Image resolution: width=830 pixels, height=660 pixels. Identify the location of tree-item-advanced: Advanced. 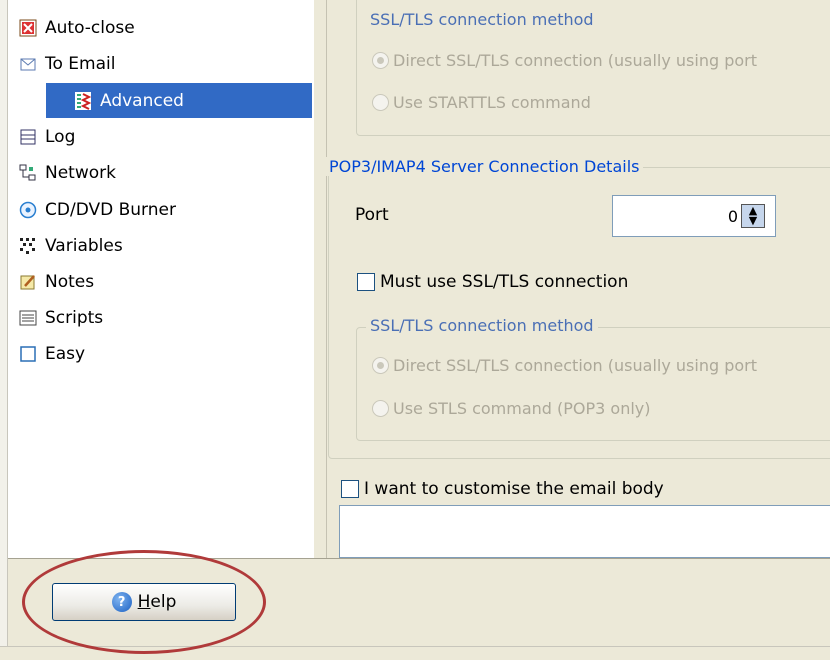
(179, 100).